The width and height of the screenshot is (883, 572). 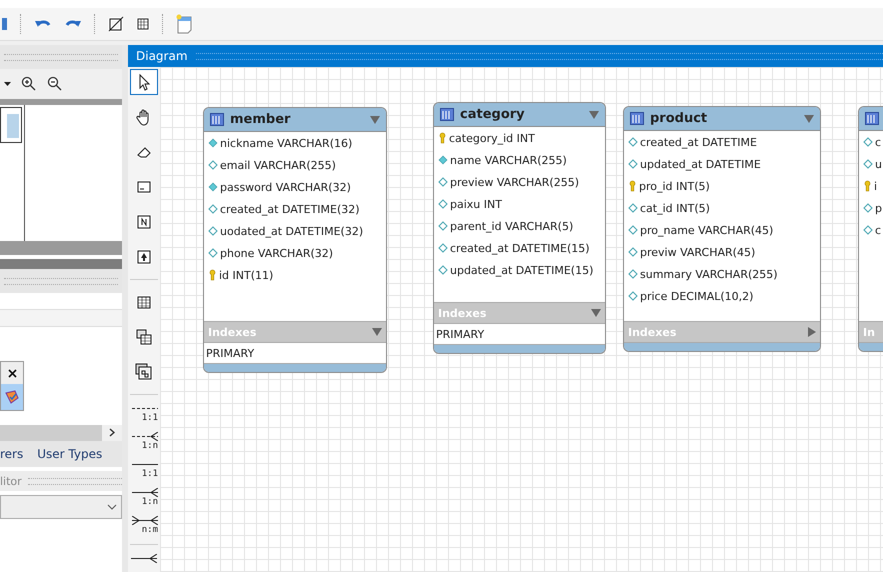 I want to click on column-label: created_at DATETIME(32), so click(x=290, y=209).